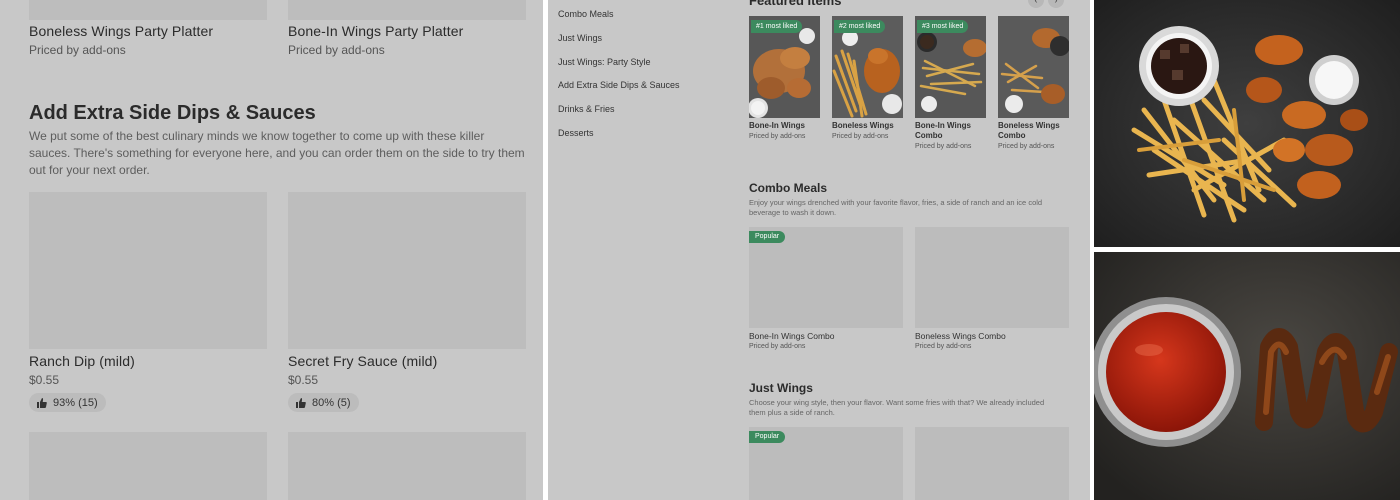 Image resolution: width=1400 pixels, height=500 pixels. What do you see at coordinates (795, 4) in the screenshot?
I see `featured-items-title: Featured Items` at bounding box center [795, 4].